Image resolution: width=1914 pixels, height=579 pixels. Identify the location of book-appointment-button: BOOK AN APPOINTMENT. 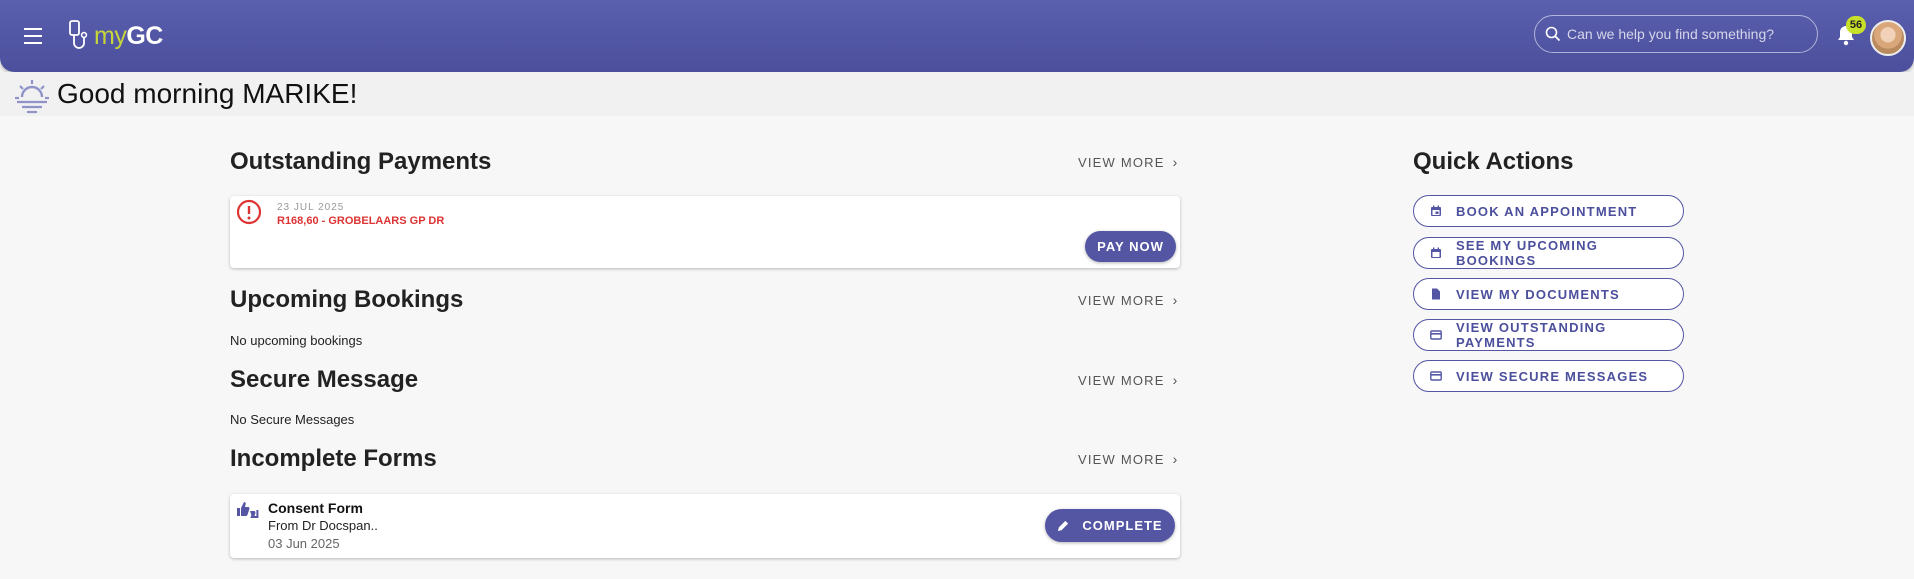
(1548, 211).